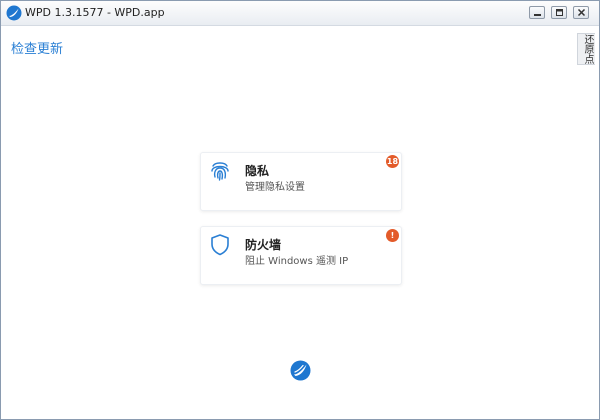 The height and width of the screenshot is (420, 600). What do you see at coordinates (257, 171) in the screenshot?
I see `card-title: 隐私` at bounding box center [257, 171].